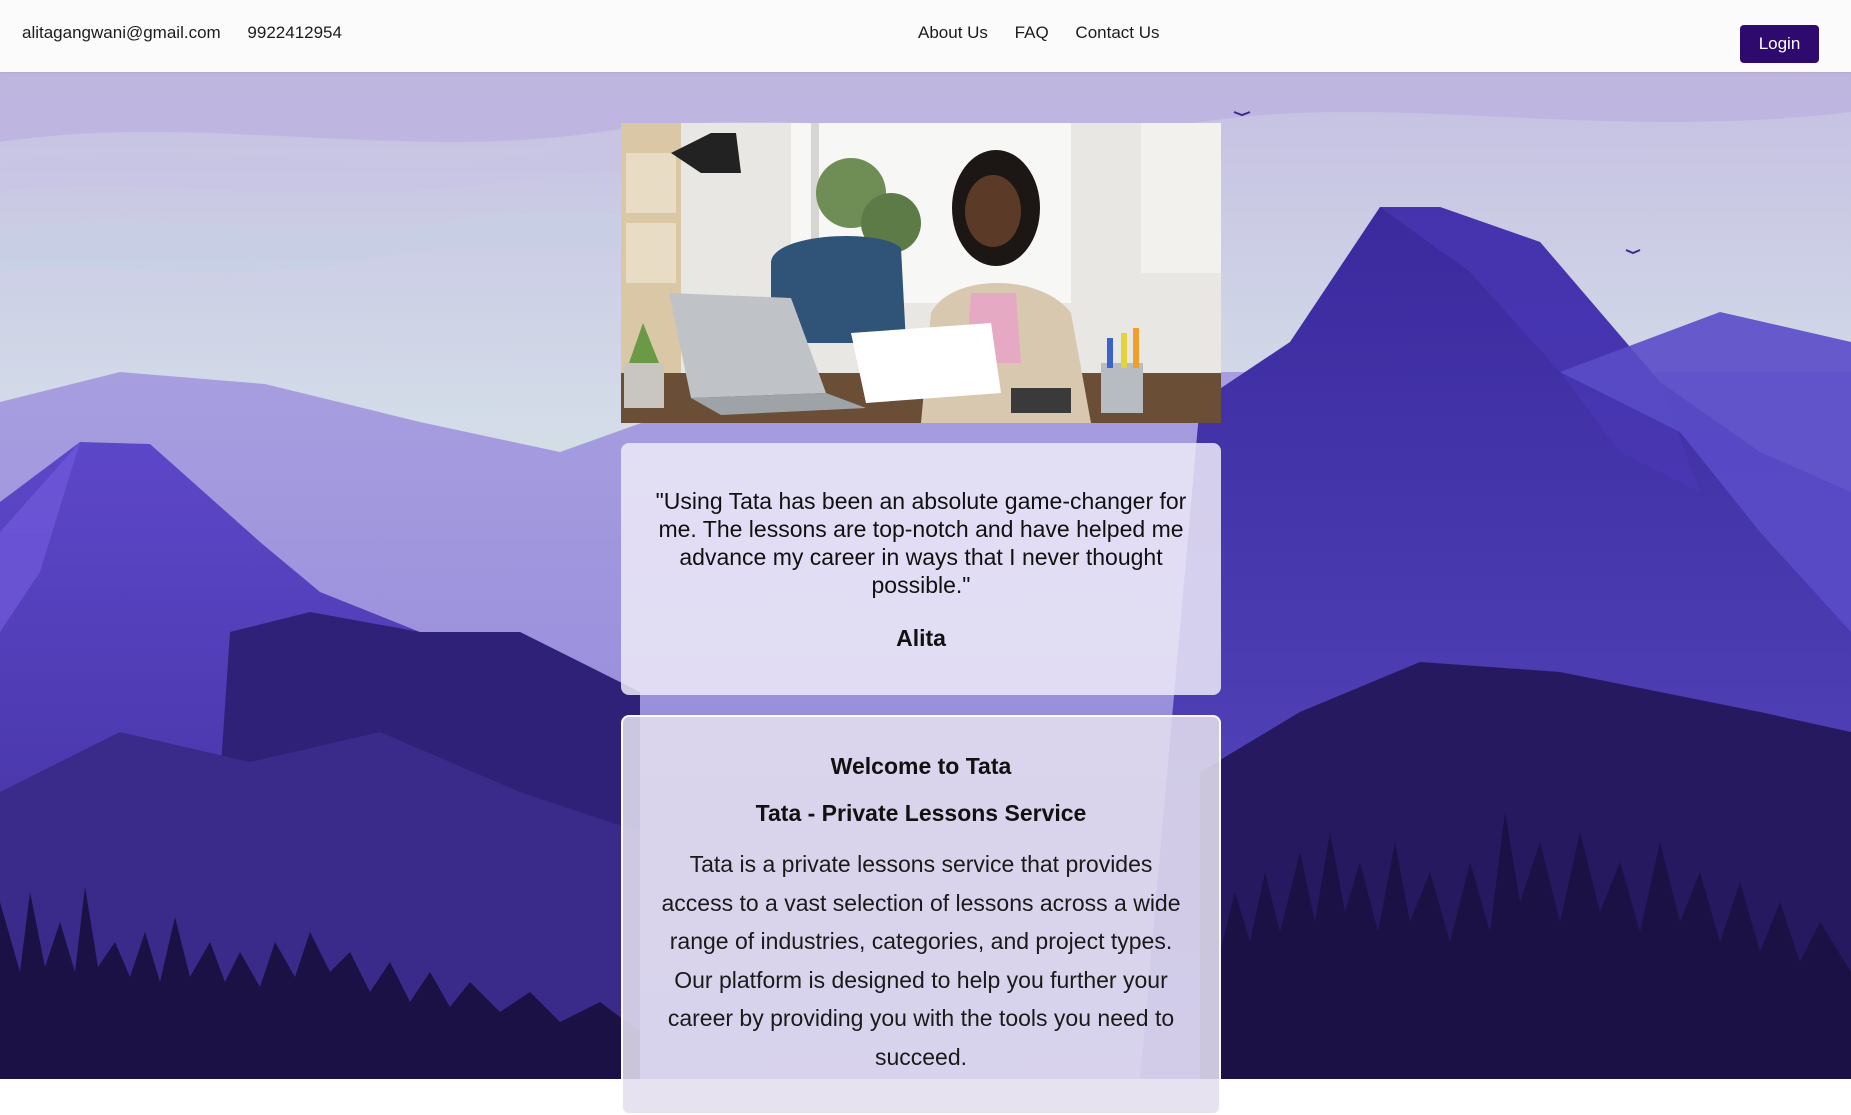  What do you see at coordinates (921, 273) in the screenshot?
I see `hero-image` at bounding box center [921, 273].